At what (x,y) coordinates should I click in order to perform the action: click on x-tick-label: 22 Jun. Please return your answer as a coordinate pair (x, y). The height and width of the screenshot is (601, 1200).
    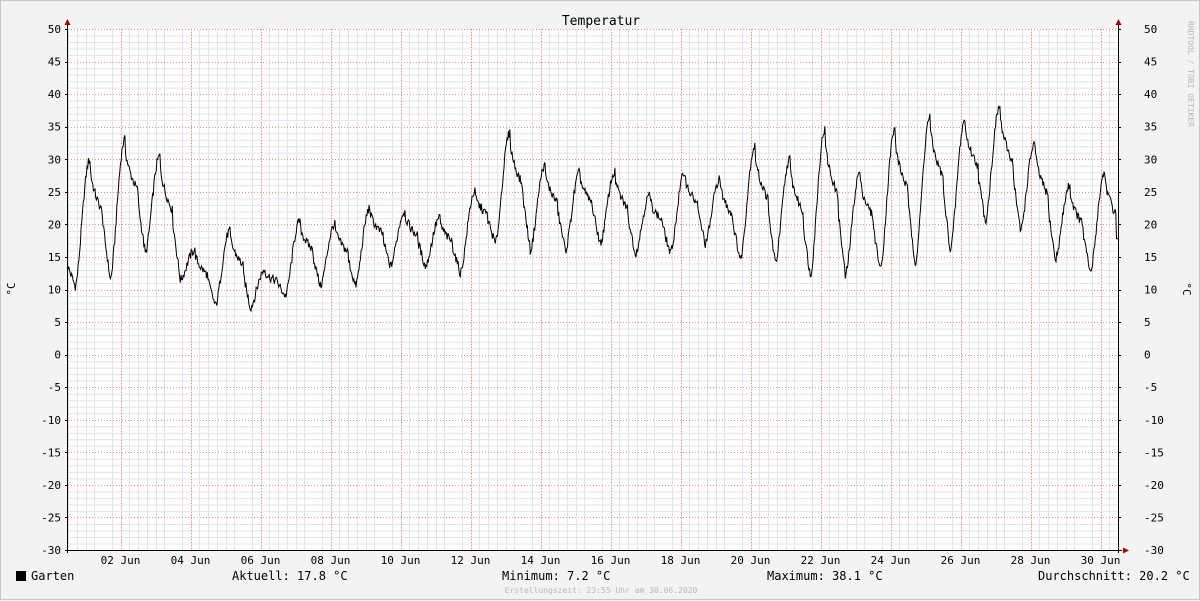
    Looking at the image, I should click on (821, 560).